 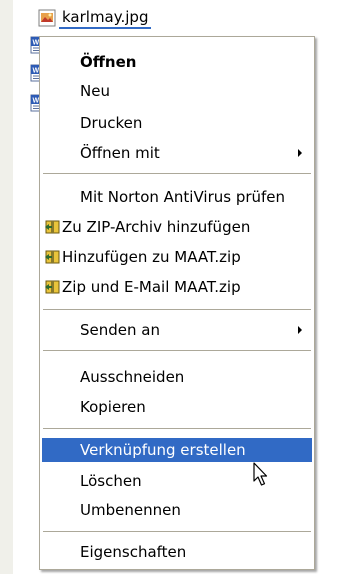 I want to click on menu-item-properties: Eigenschaften, so click(x=177, y=552).